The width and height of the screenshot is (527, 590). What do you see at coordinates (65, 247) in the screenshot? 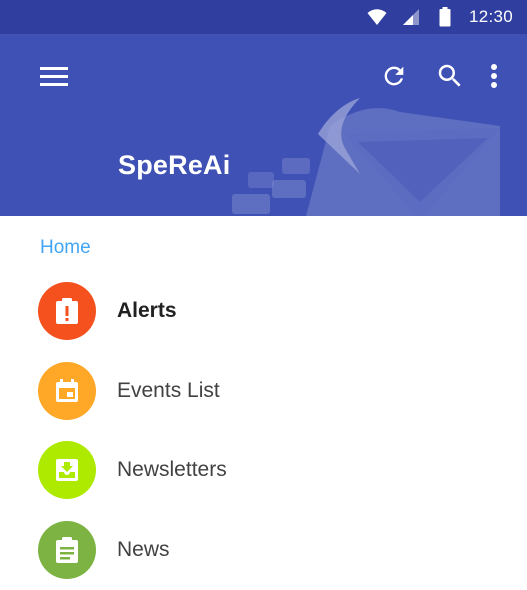
I see `section-label-home: Home` at bounding box center [65, 247].